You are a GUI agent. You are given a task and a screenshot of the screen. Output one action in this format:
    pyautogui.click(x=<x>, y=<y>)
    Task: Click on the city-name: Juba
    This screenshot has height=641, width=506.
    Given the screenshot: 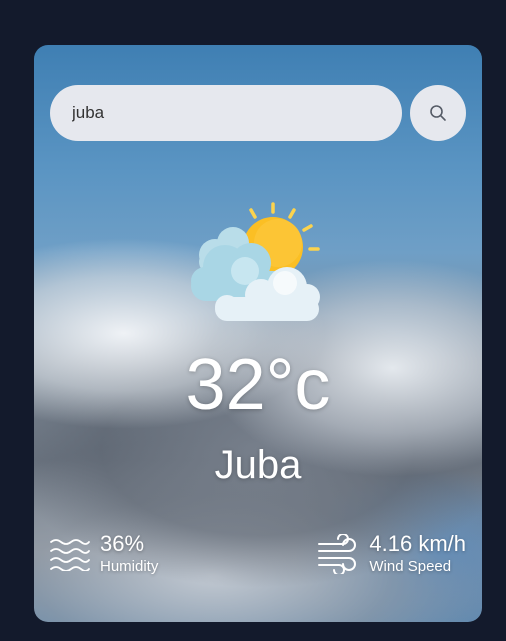 What is the action you would take?
    pyautogui.click(x=258, y=465)
    